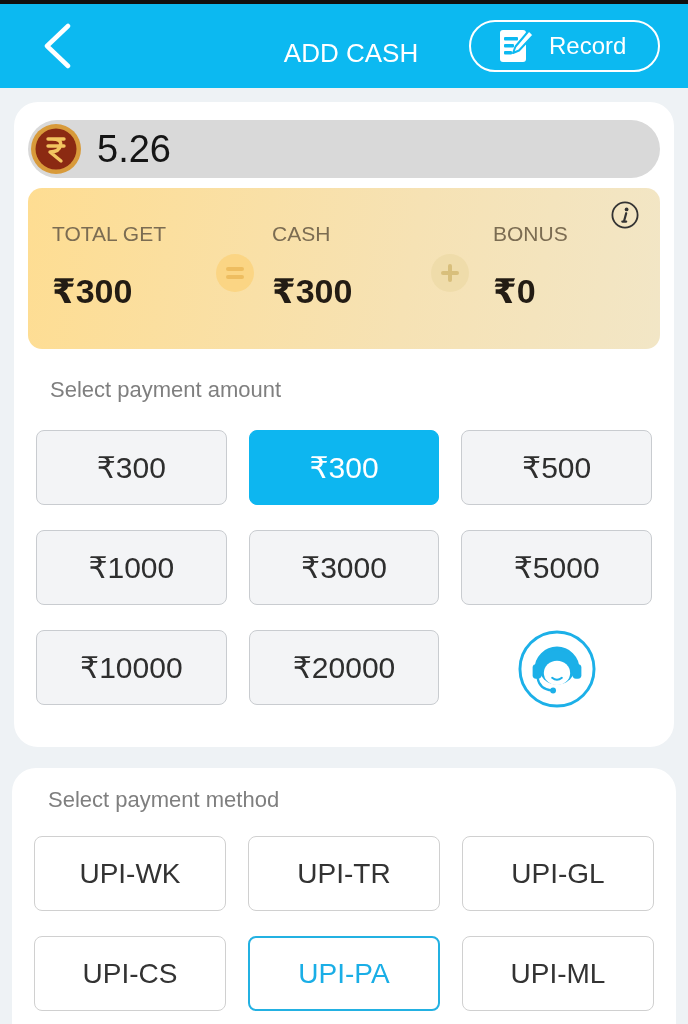 The image size is (688, 1024). I want to click on amount-option: ₹10000, so click(131, 667).